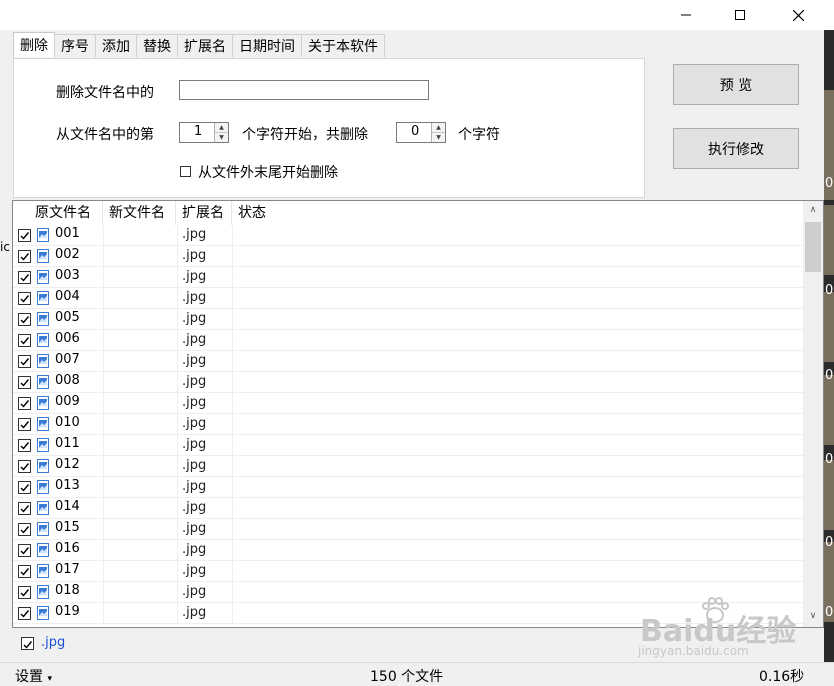  What do you see at coordinates (157, 45) in the screenshot?
I see `tab-replace: 替换` at bounding box center [157, 45].